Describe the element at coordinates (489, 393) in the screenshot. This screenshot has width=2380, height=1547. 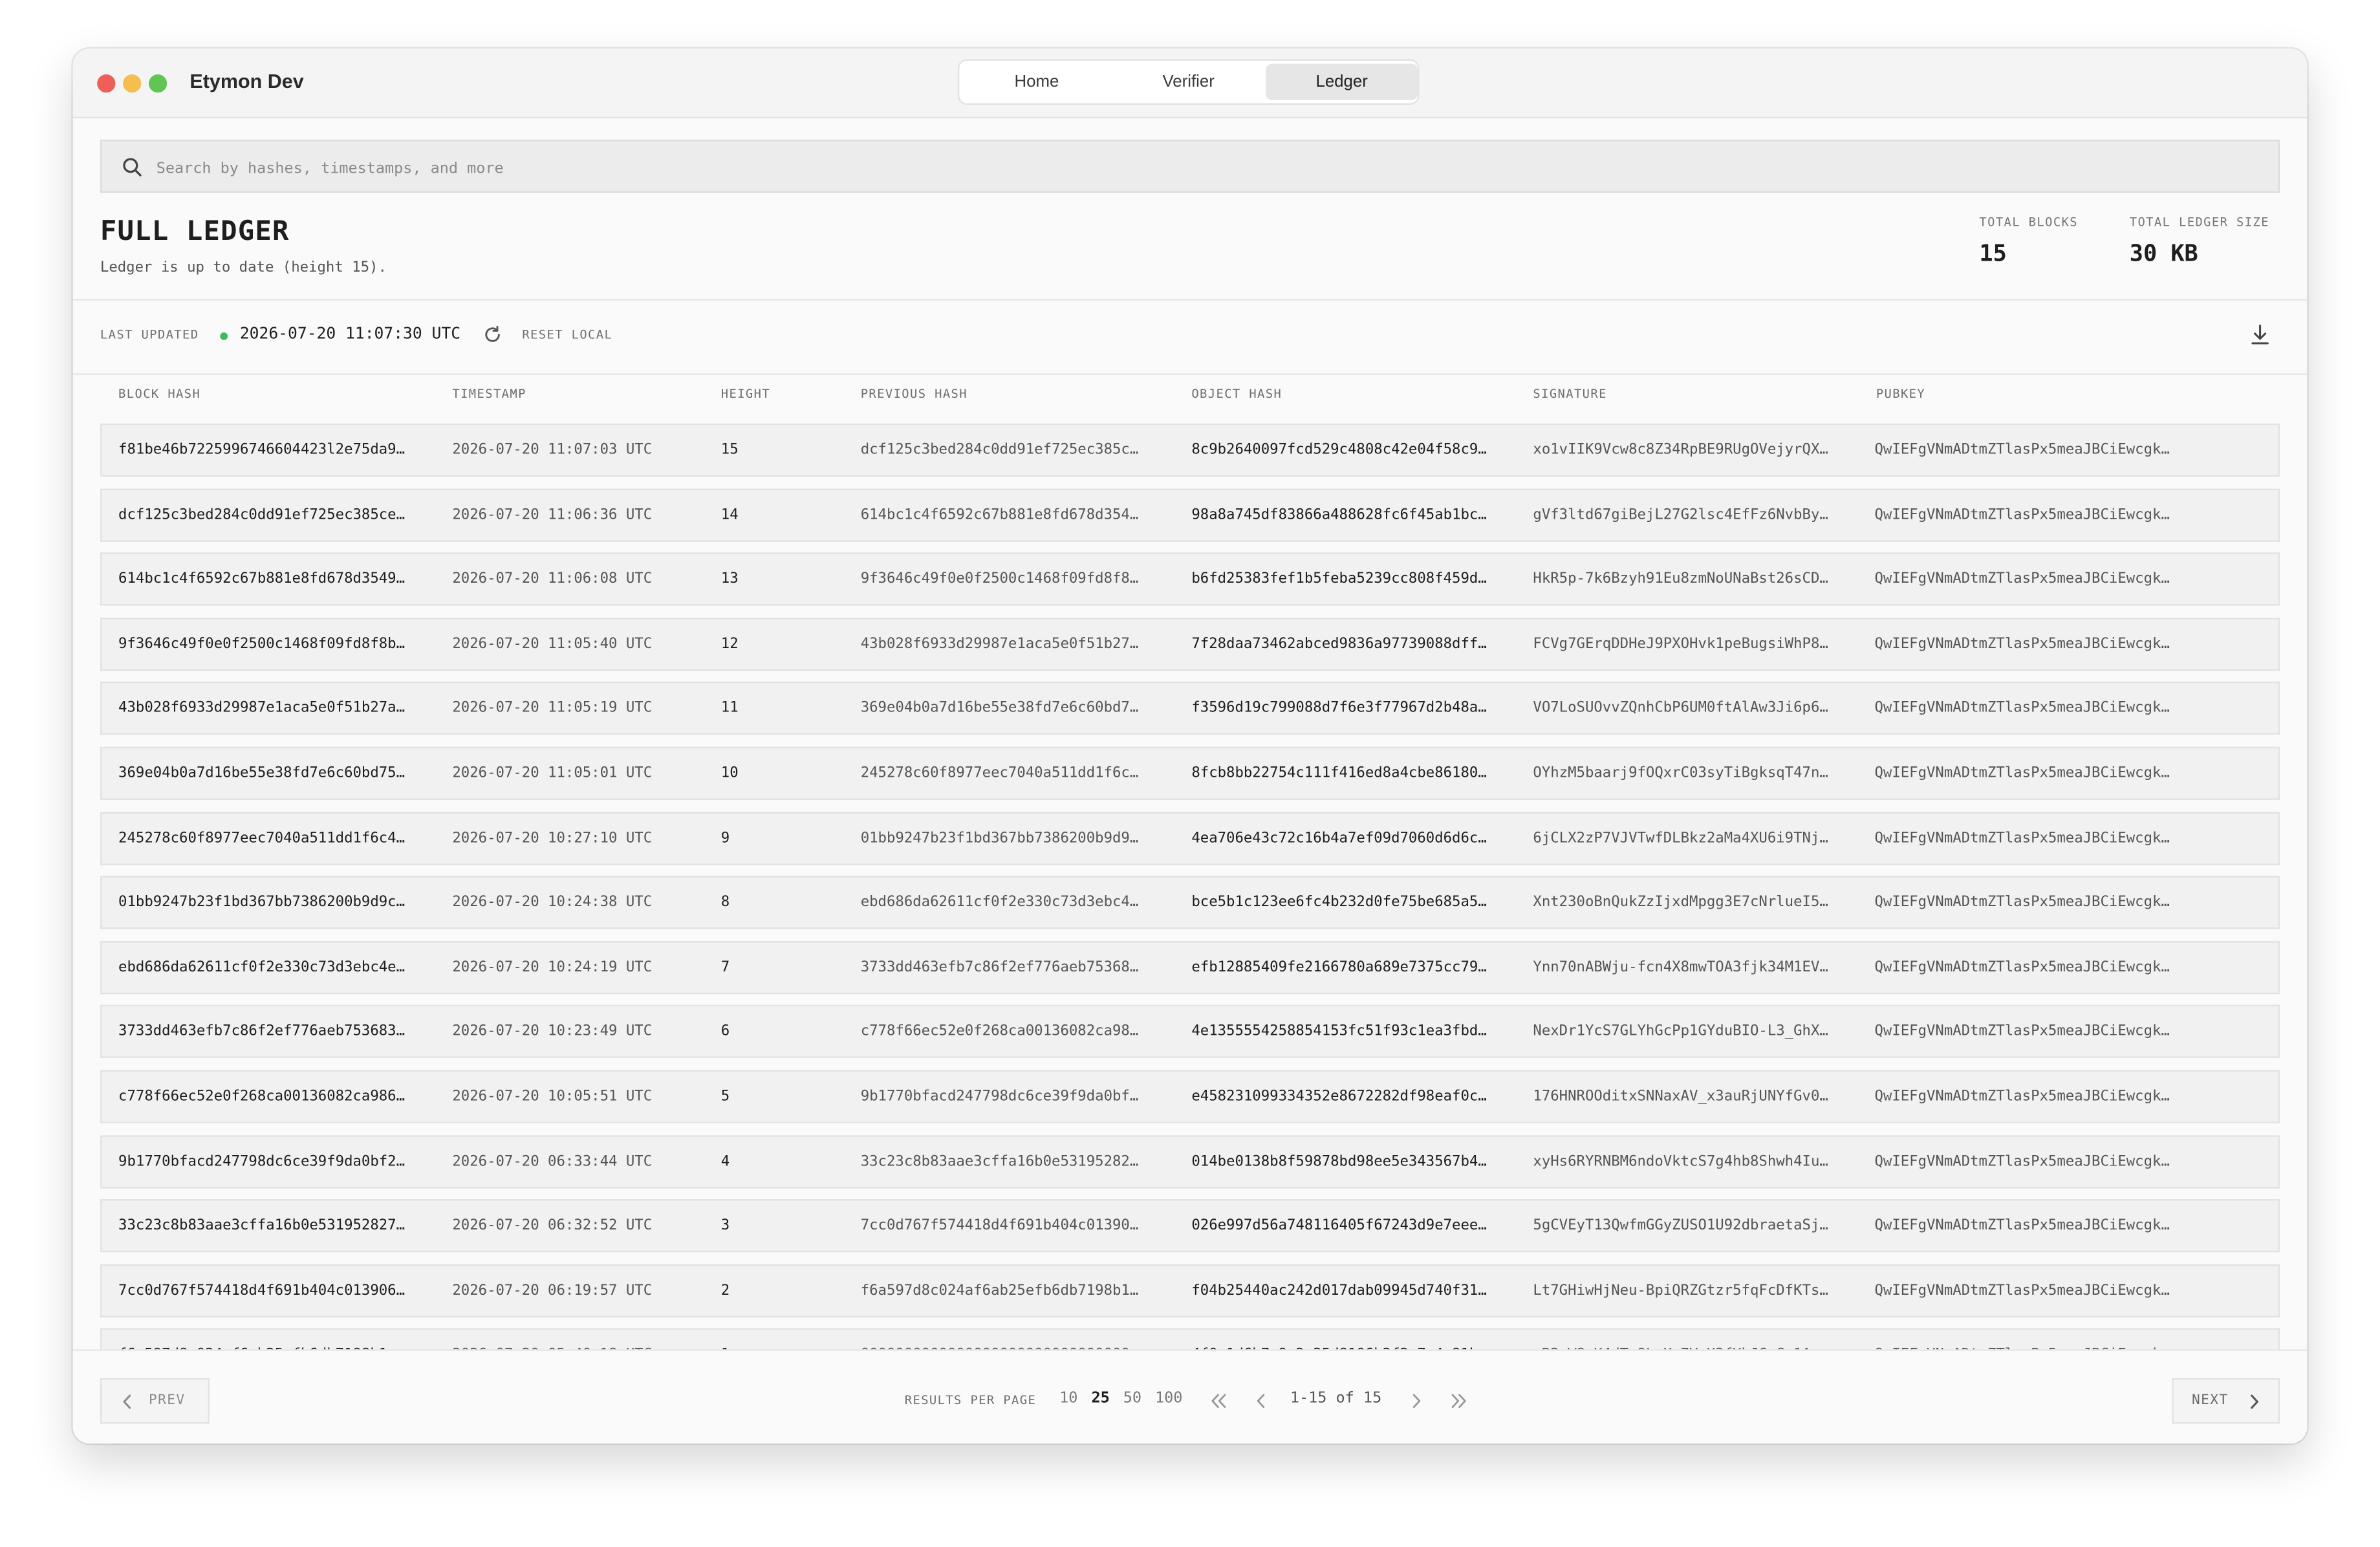
I see `column-header-timestamp: TIMESTAMP` at that location.